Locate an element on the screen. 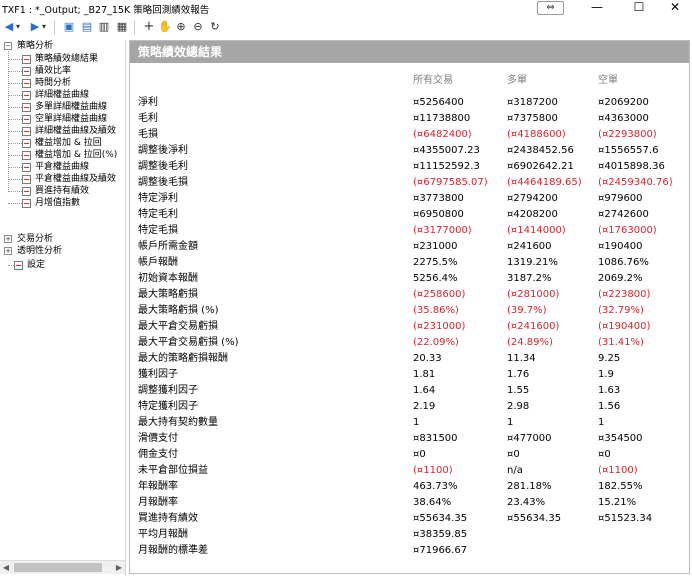  value-long: (¤1414000) is located at coordinates (536, 230).